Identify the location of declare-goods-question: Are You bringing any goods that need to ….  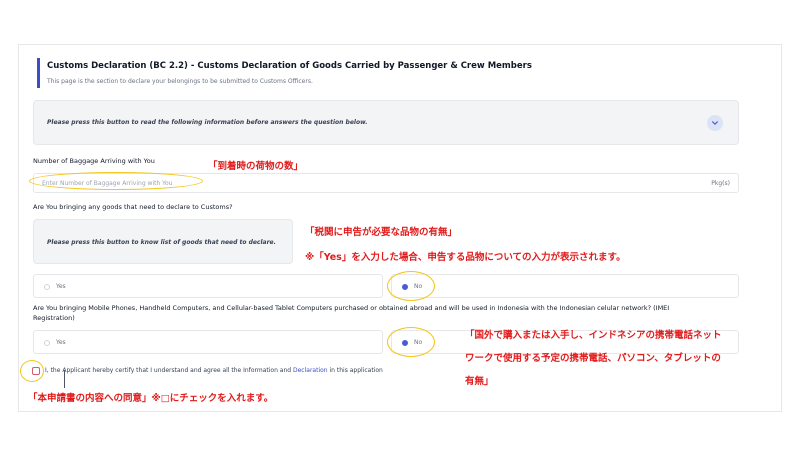
(133, 207).